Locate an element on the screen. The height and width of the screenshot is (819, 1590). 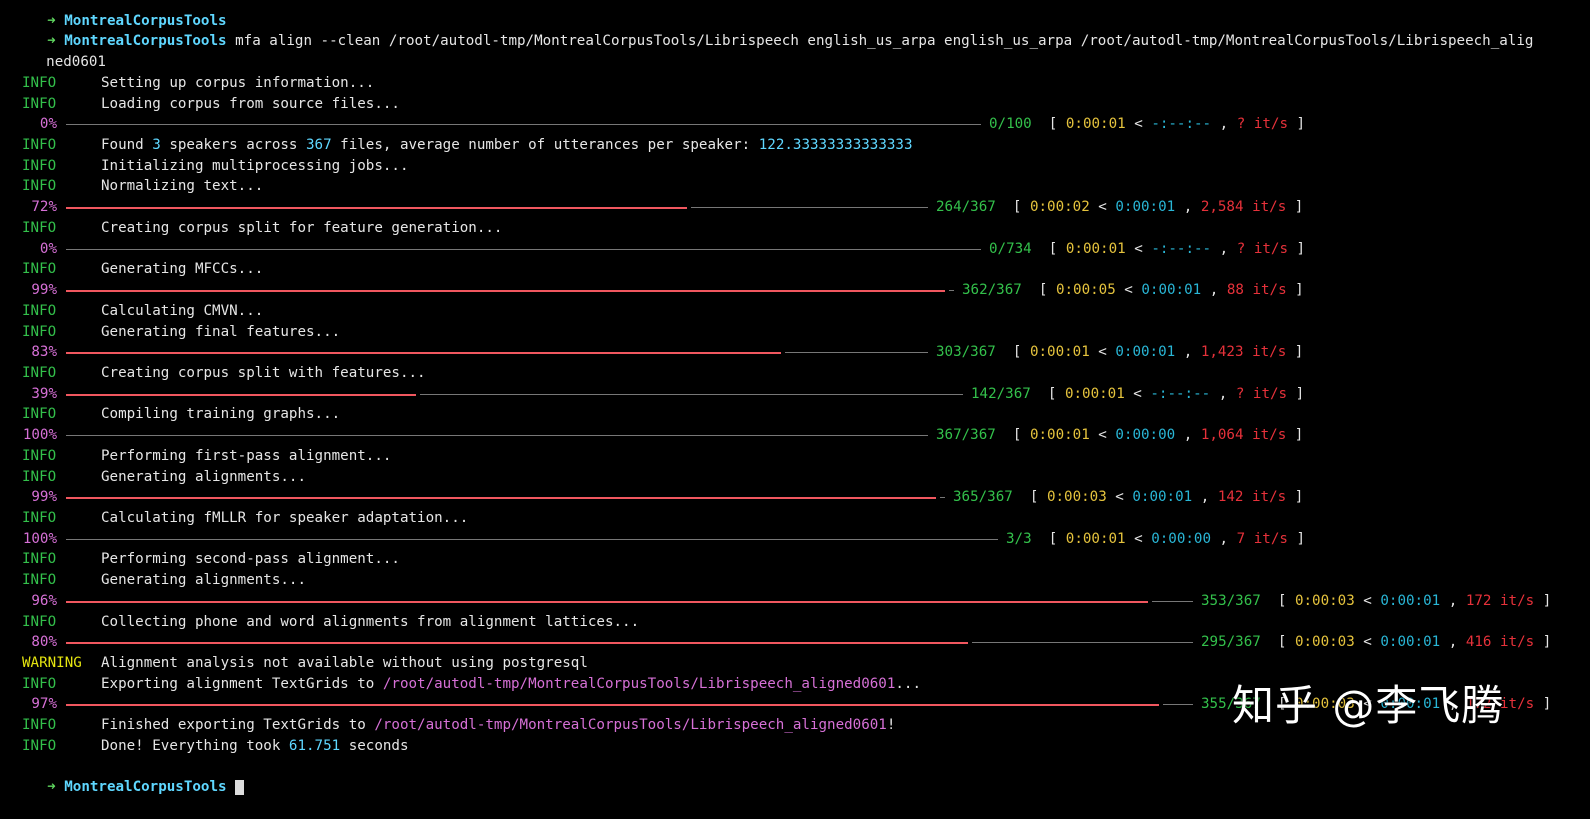
progress-stats: 362/367 [ 0:00:05 < 0:00:01 , 88 it/s ] is located at coordinates (1133, 290).